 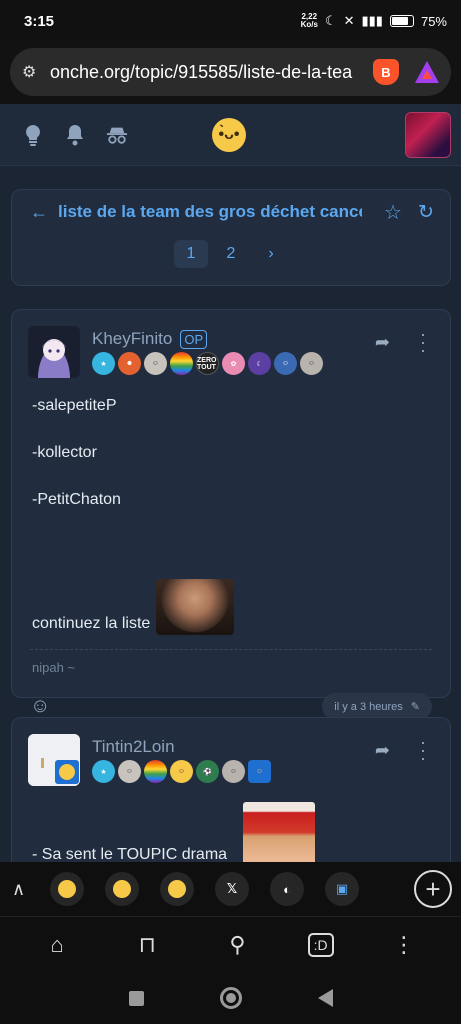 What do you see at coordinates (377, 706) in the screenshot?
I see `post-timestamp: il y a 3 heures ✎` at bounding box center [377, 706].